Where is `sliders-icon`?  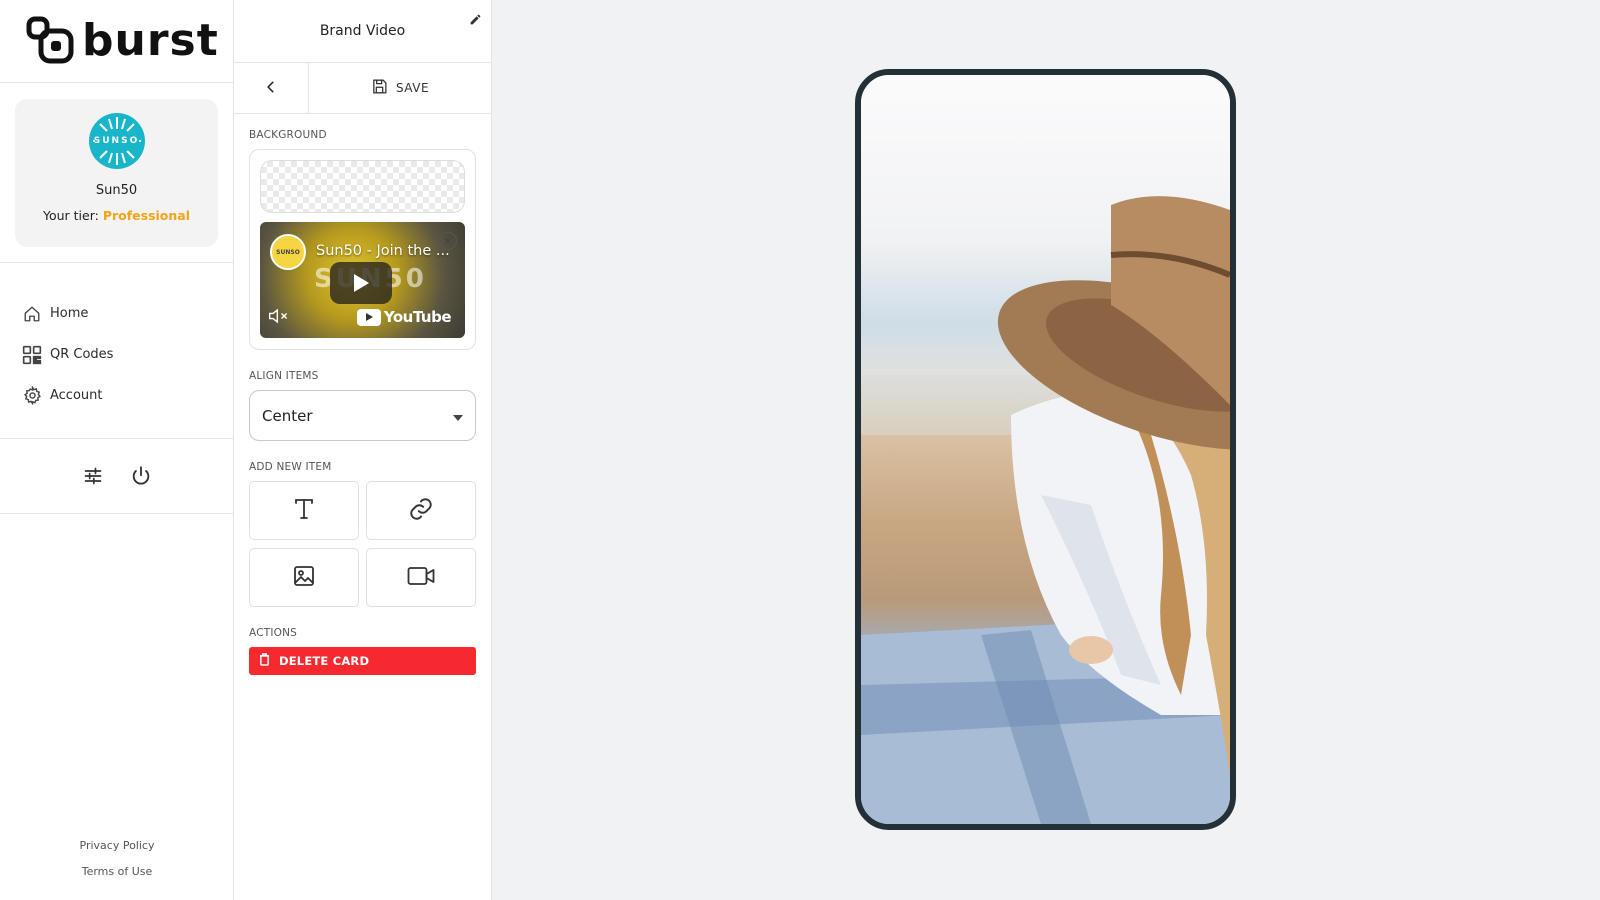
sliders-icon is located at coordinates (93, 476).